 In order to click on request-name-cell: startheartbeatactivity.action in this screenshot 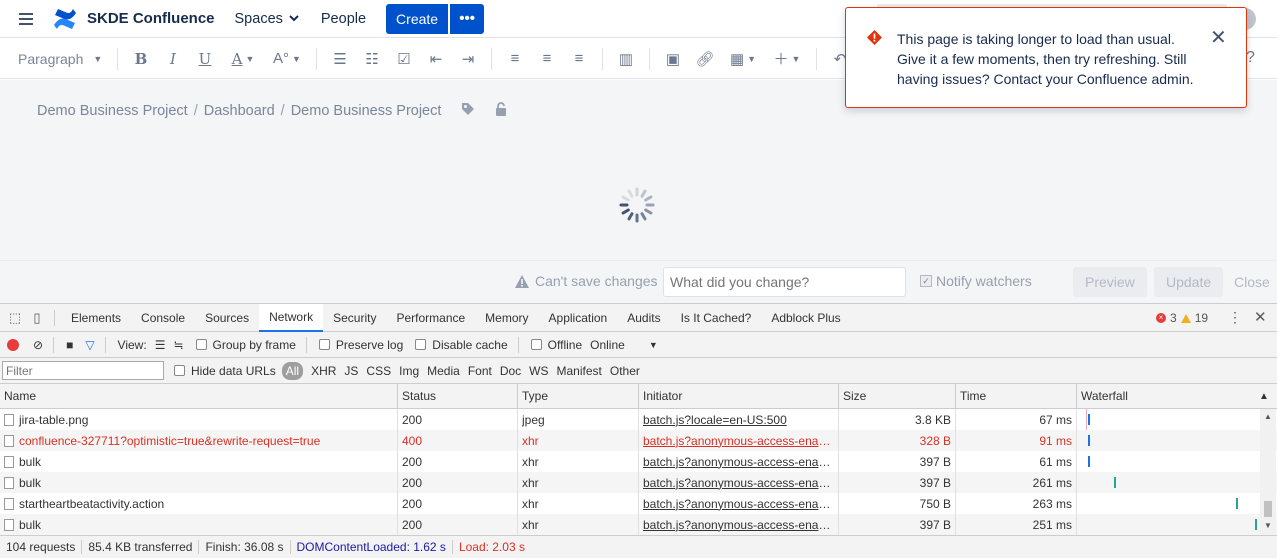, I will do `click(199, 503)`.